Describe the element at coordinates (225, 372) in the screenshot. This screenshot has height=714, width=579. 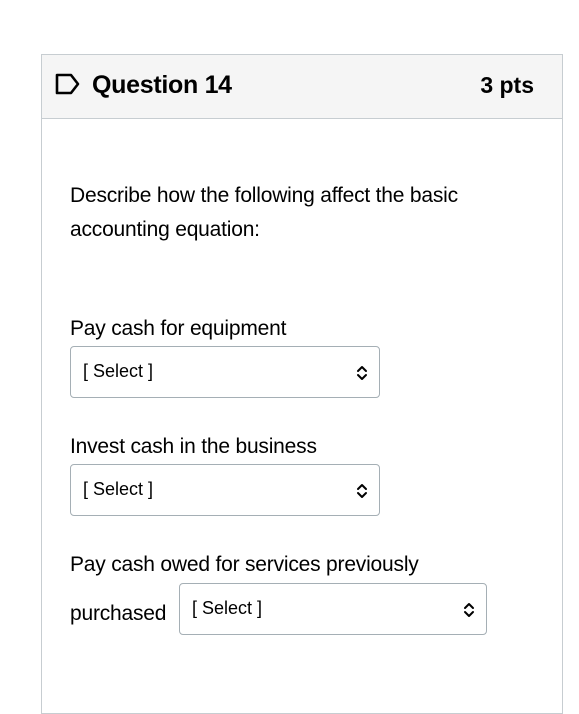
I see `select-equipment: [ Select ]` at that location.